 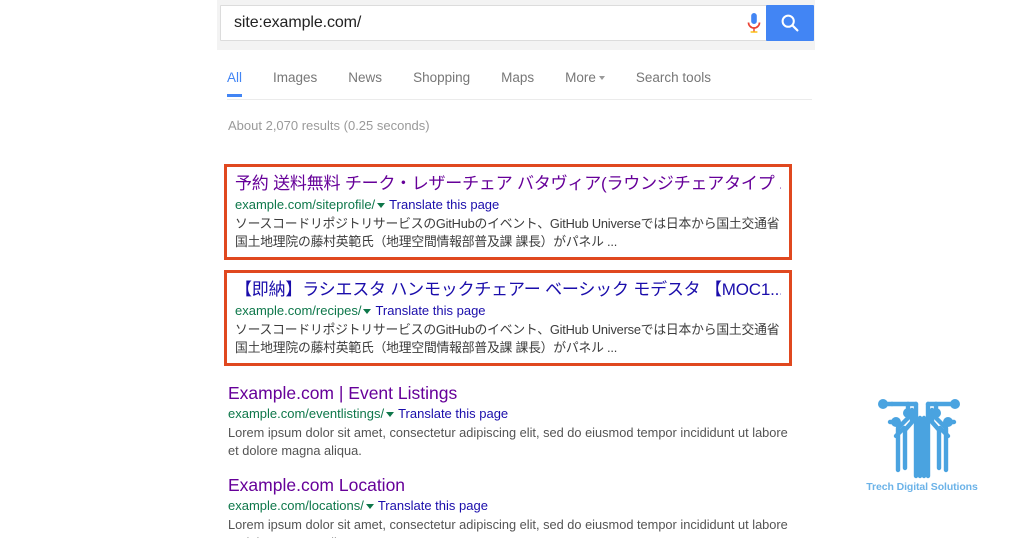 I want to click on tab-news: News, so click(x=365, y=73).